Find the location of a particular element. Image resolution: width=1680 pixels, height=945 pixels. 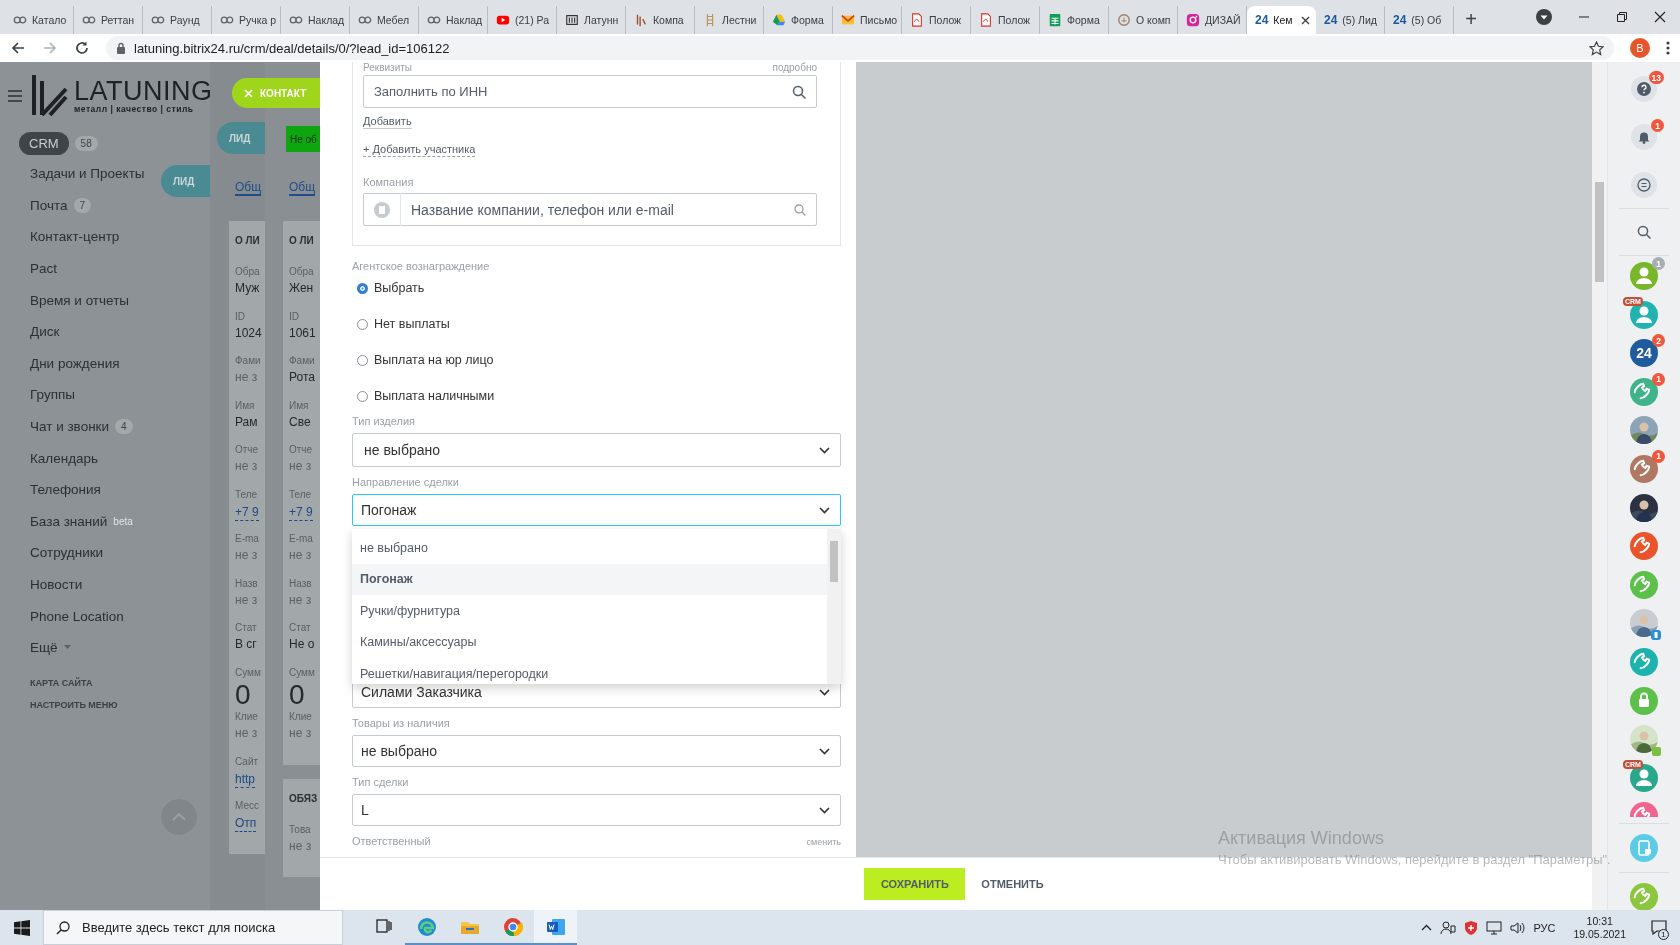

text-input: Название компании, телефон или e-mail is located at coordinates (592, 209).